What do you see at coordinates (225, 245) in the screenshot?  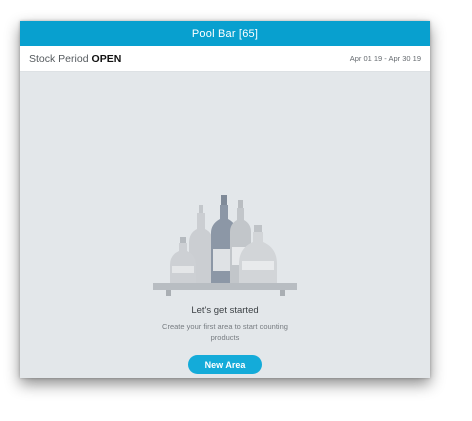 I see `bottles-on-shelf-icon` at bounding box center [225, 245].